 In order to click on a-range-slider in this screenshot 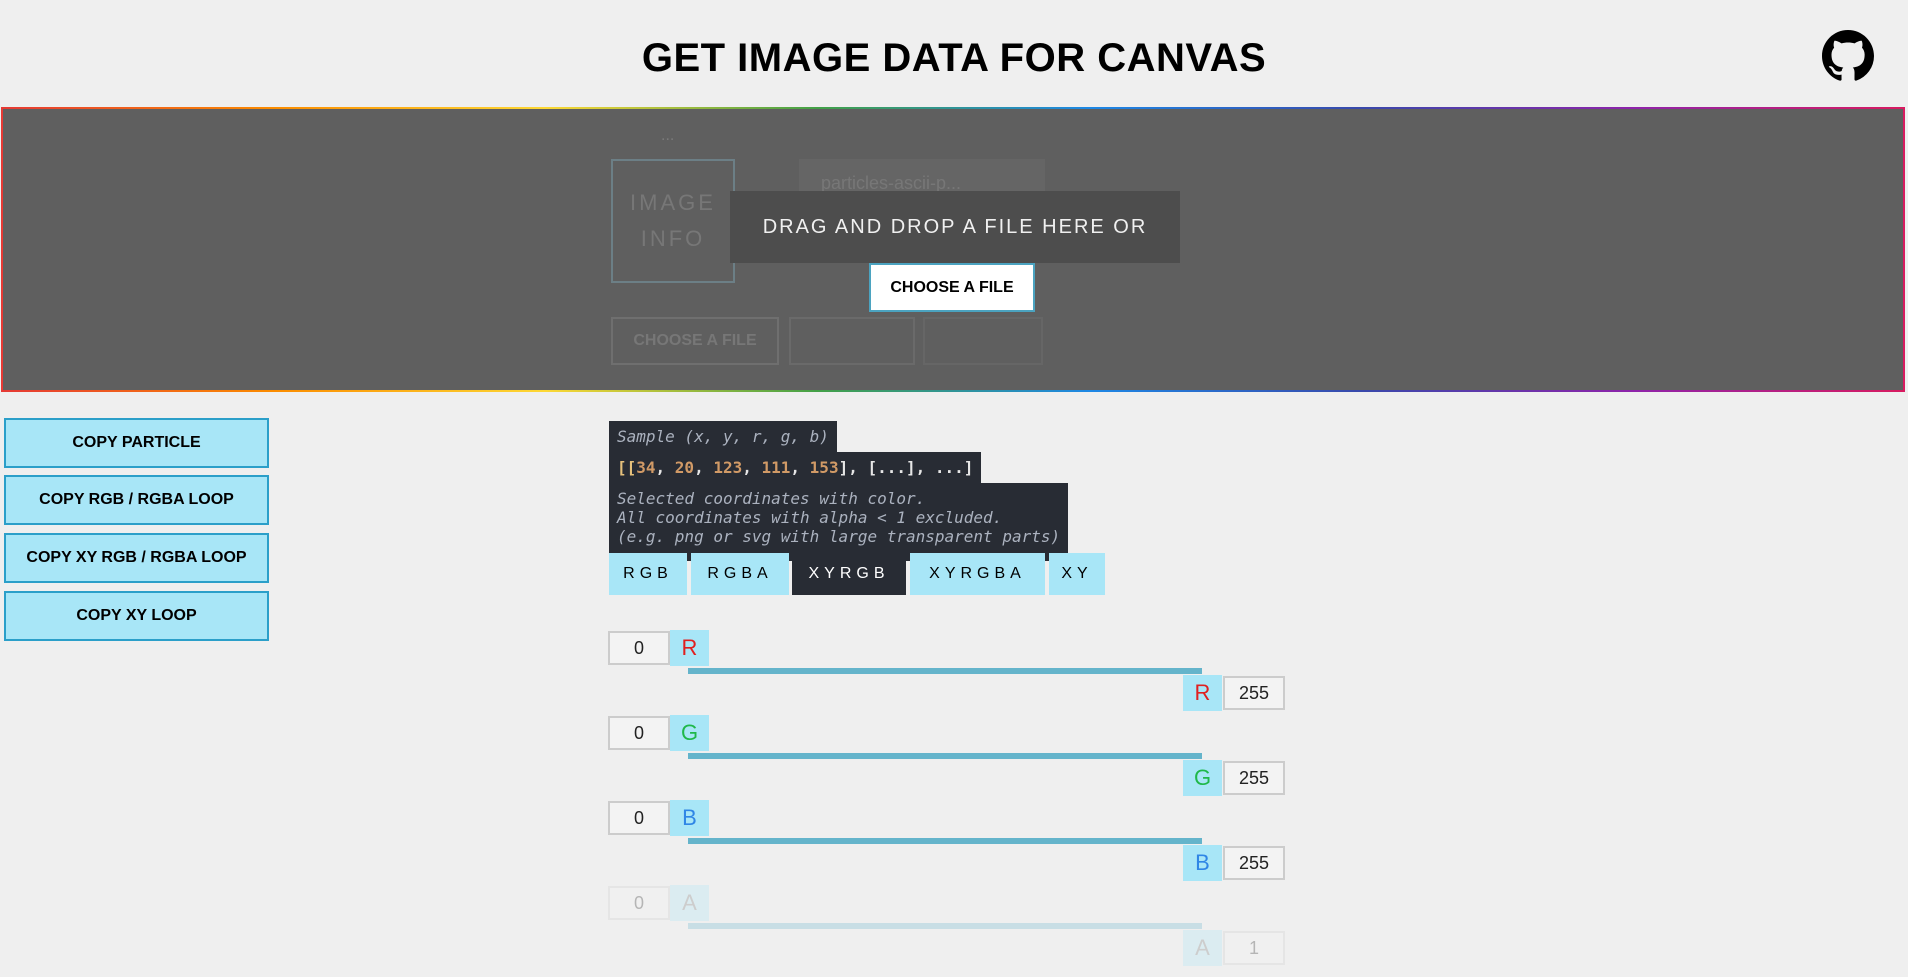, I will do `click(945, 926)`.